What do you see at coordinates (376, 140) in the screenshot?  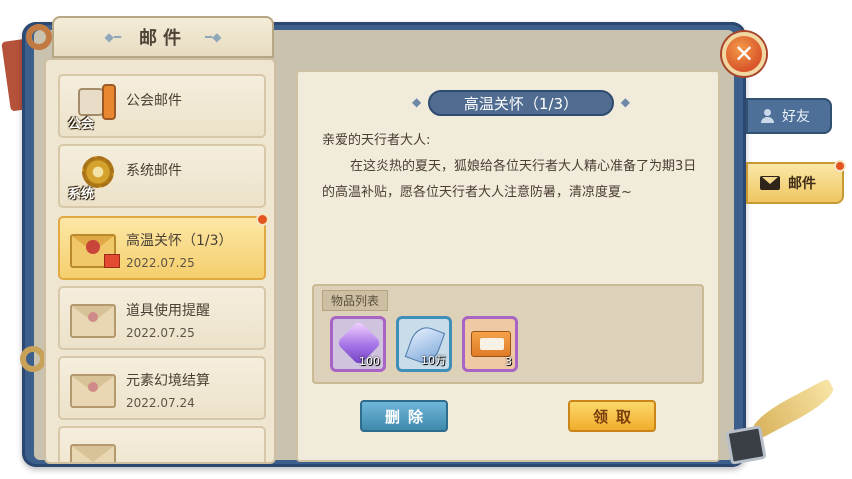 I see `mail-greeting: 亲爱的天行者大人:` at bounding box center [376, 140].